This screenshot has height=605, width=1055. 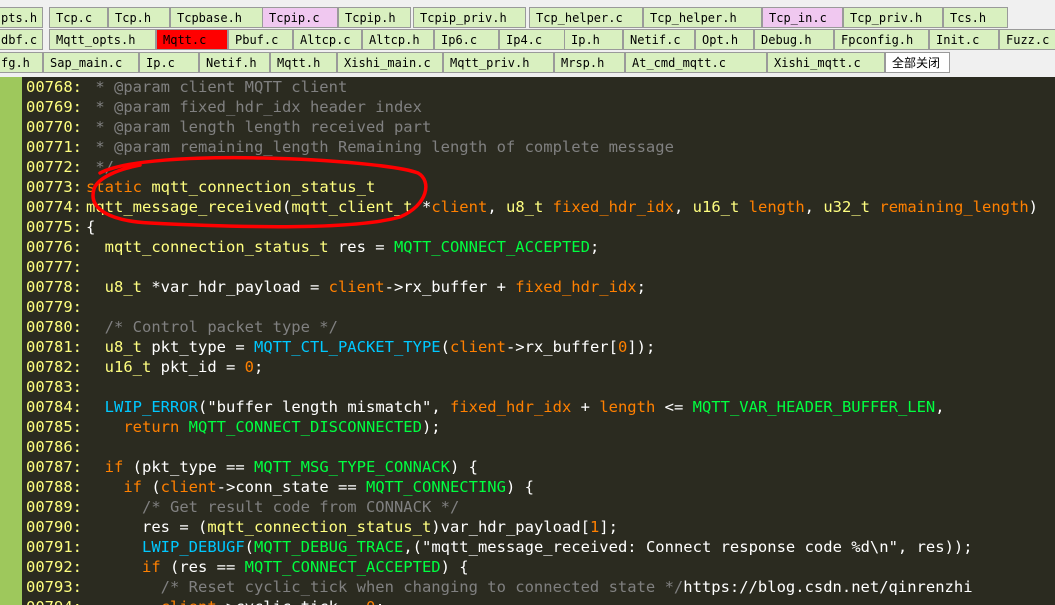 What do you see at coordinates (954, 207) in the screenshot?
I see `code-token-param: remaining_length` at bounding box center [954, 207].